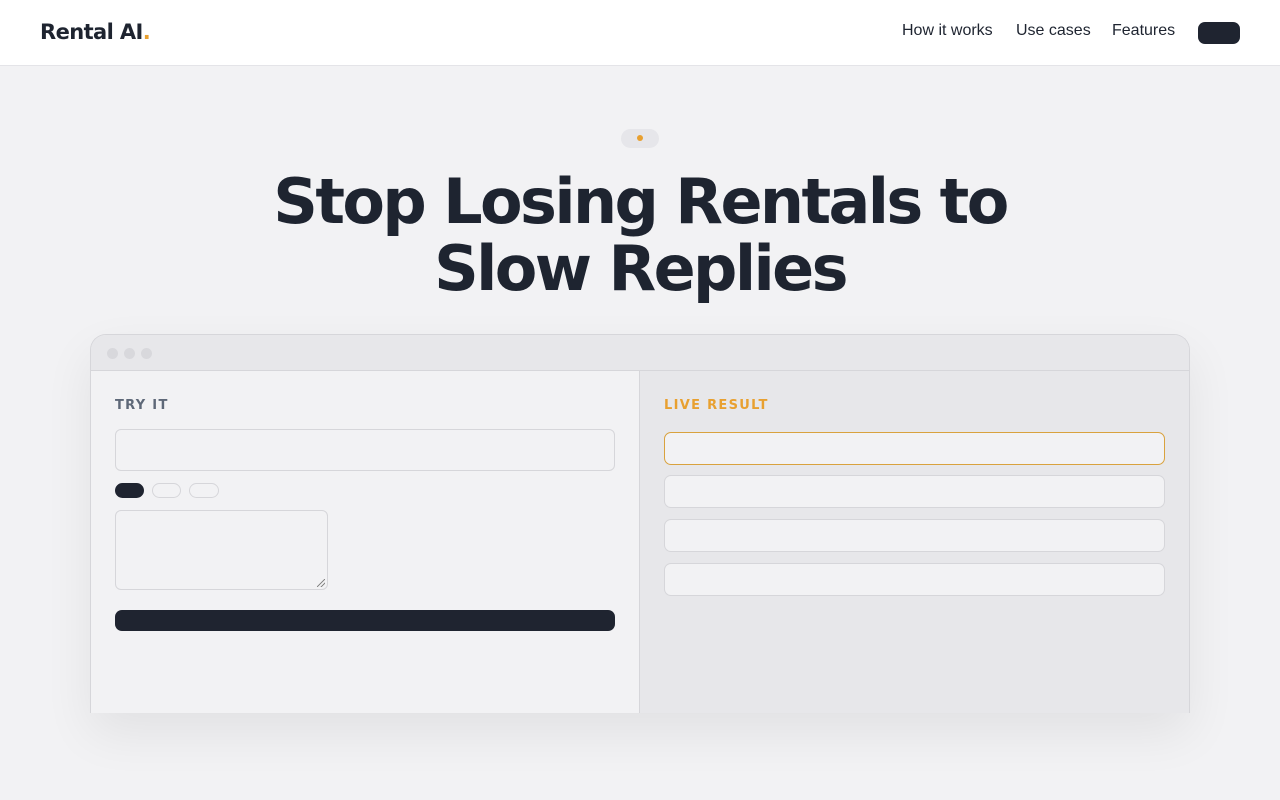  What do you see at coordinates (1053, 31) in the screenshot?
I see `nav-link-use-cases: Use cases` at bounding box center [1053, 31].